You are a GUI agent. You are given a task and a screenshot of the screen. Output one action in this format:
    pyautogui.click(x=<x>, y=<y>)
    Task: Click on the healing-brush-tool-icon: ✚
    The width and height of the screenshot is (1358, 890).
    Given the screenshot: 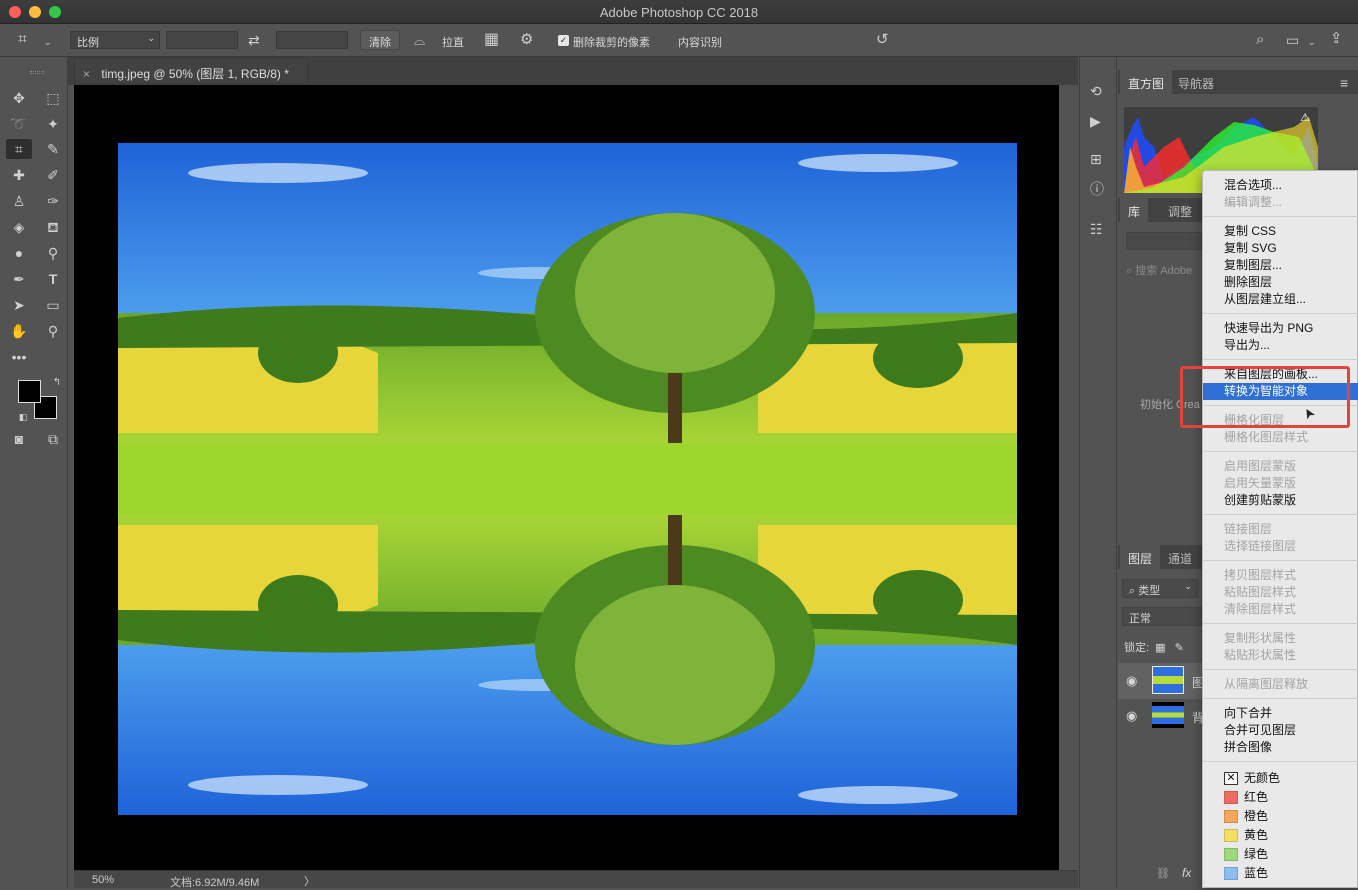 What is the action you would take?
    pyautogui.click(x=19, y=175)
    